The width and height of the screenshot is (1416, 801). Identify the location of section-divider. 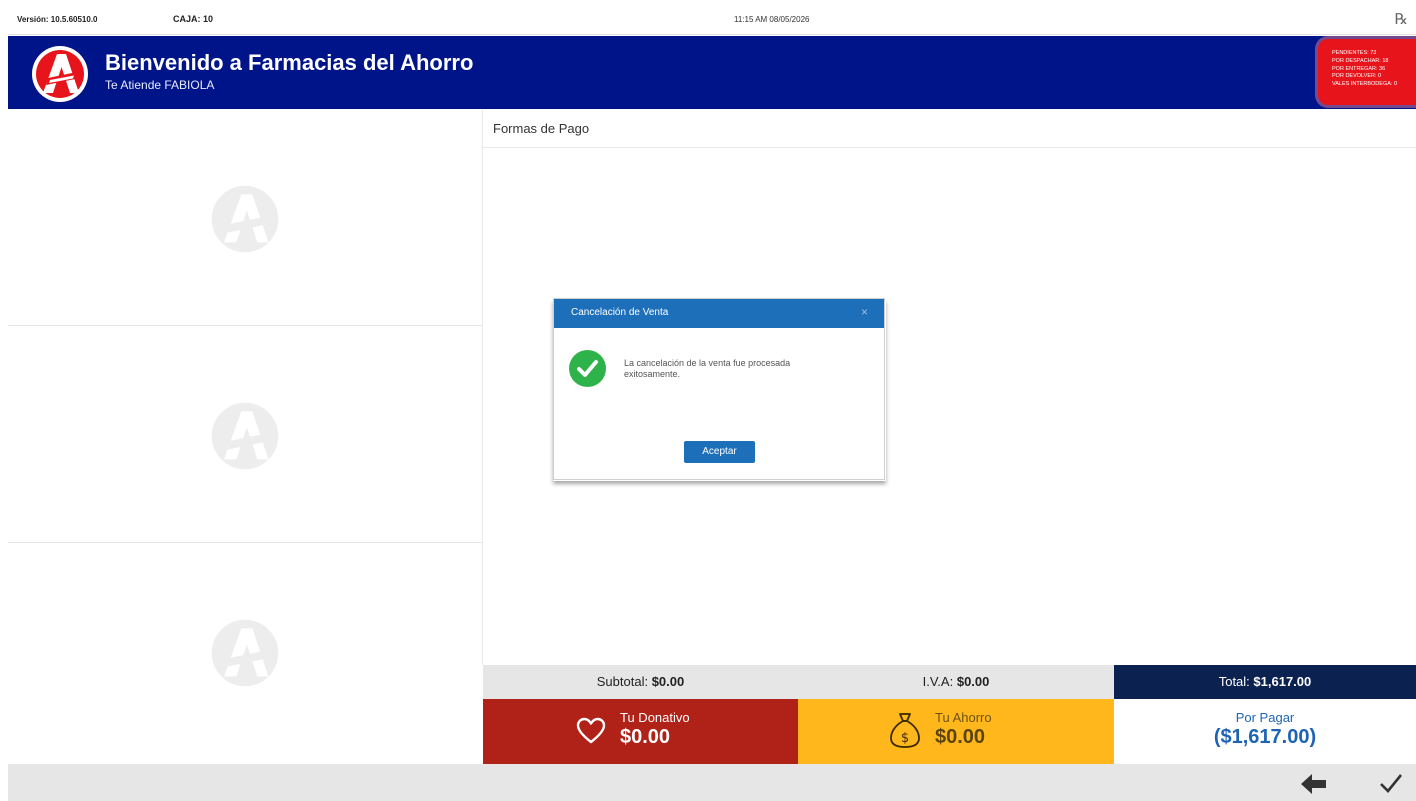
(949, 147).